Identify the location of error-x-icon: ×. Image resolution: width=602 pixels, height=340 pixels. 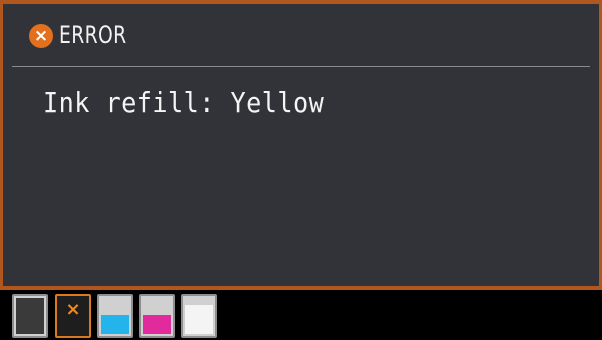
(41, 36).